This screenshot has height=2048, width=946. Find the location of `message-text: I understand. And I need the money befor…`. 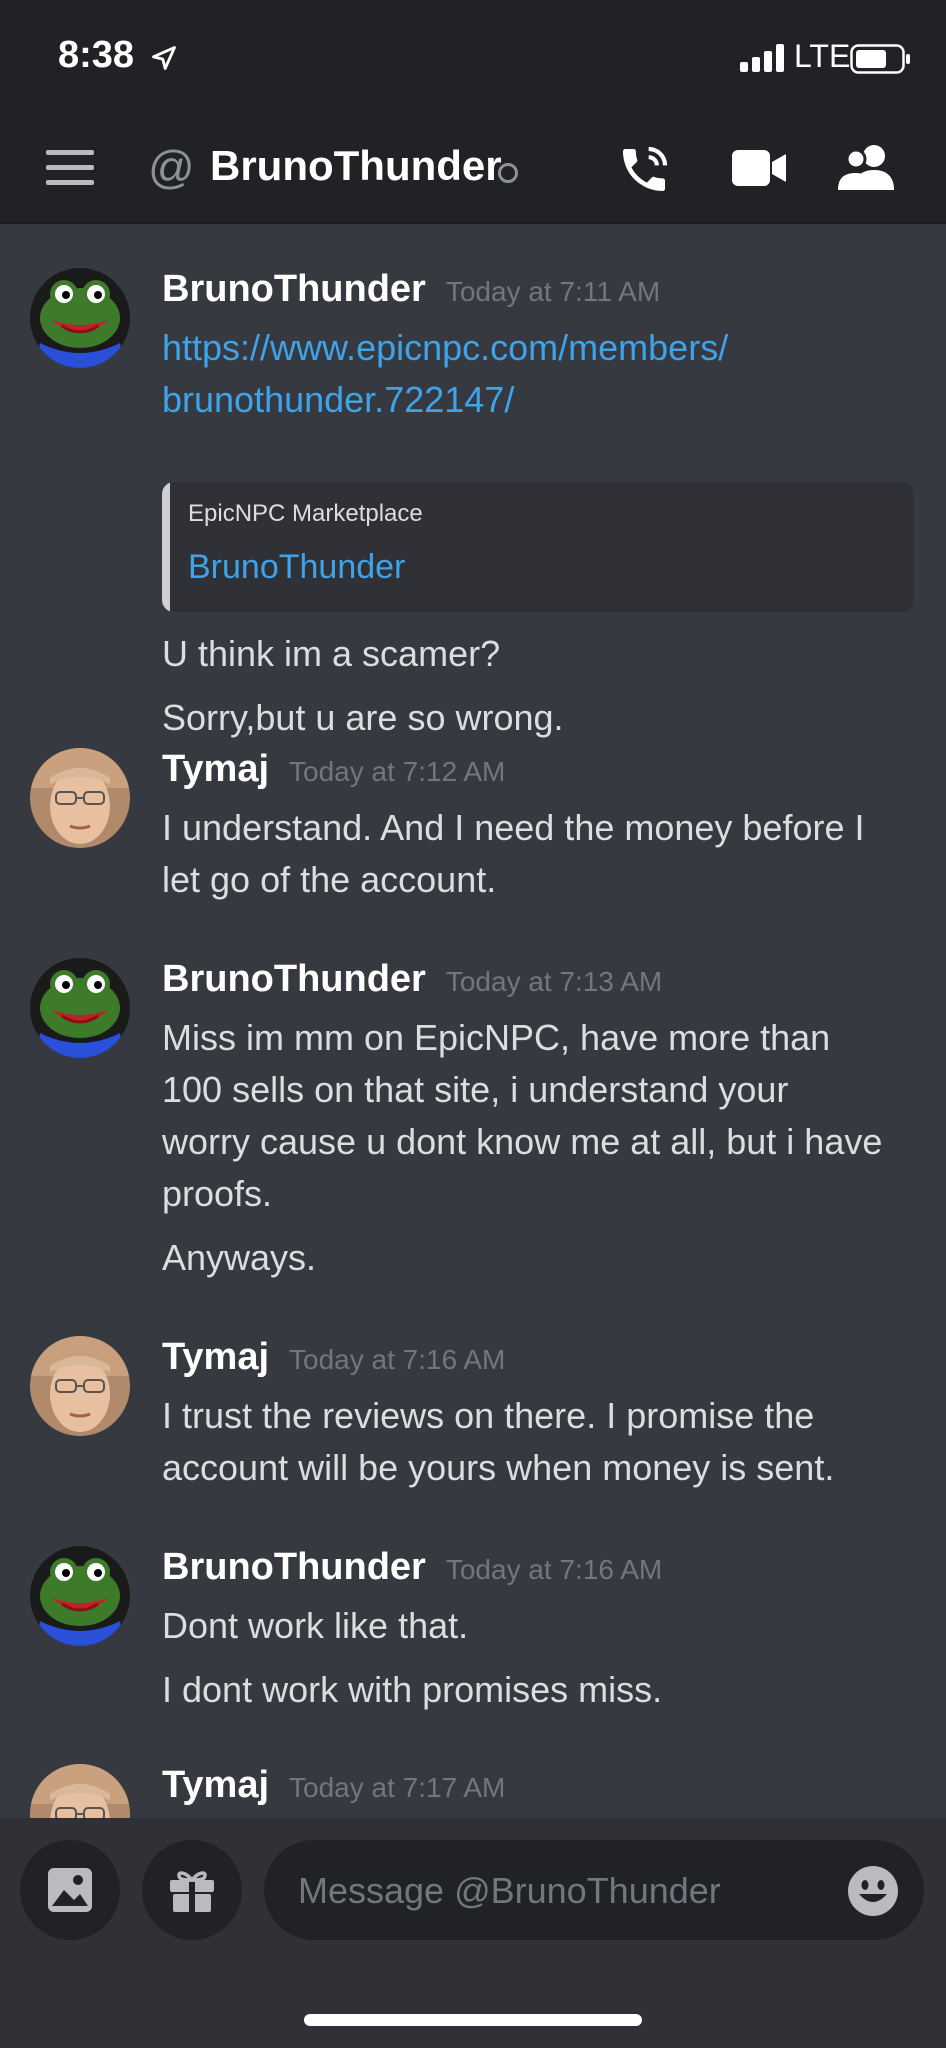

message-text: I understand. And I need the money befor… is located at coordinates (513, 827).